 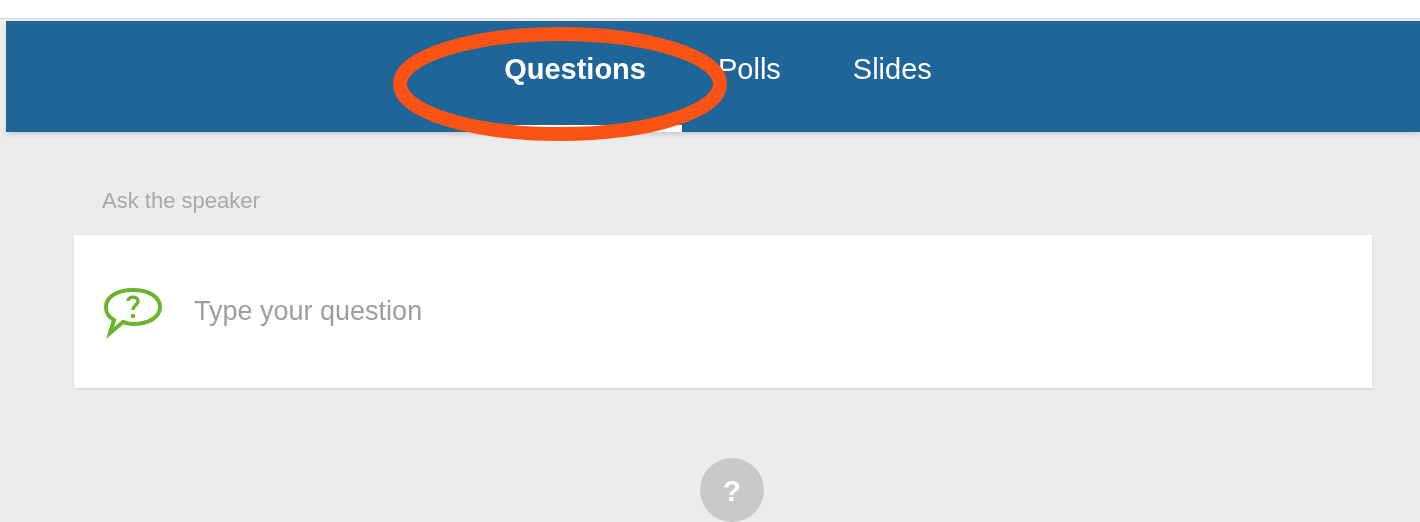 I want to click on question-field: Type your question, so click(x=769, y=311).